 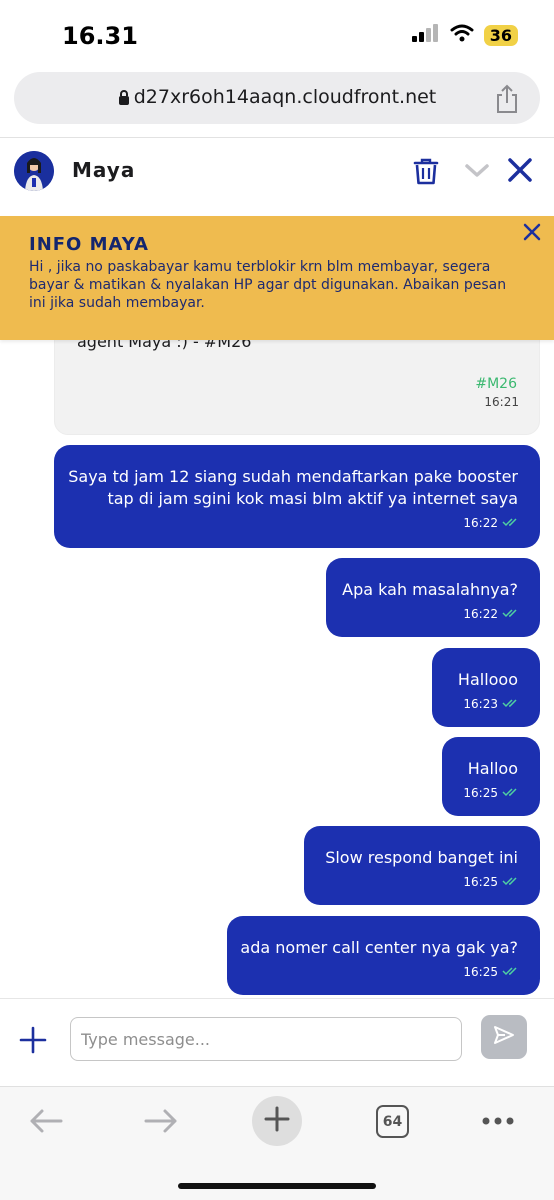 I want to click on send-icon, so click(x=504, y=1037).